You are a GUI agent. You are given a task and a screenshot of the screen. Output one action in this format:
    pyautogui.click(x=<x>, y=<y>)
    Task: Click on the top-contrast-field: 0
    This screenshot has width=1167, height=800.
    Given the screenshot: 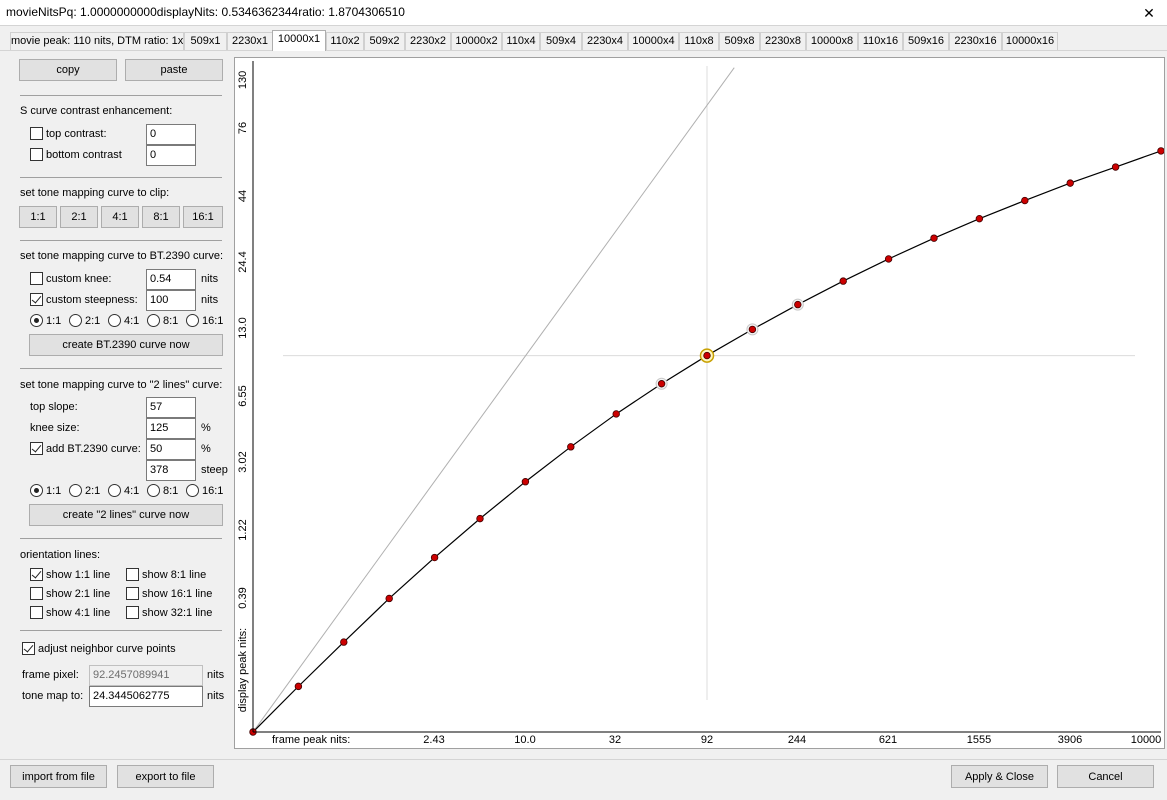 What is the action you would take?
    pyautogui.click(x=171, y=134)
    